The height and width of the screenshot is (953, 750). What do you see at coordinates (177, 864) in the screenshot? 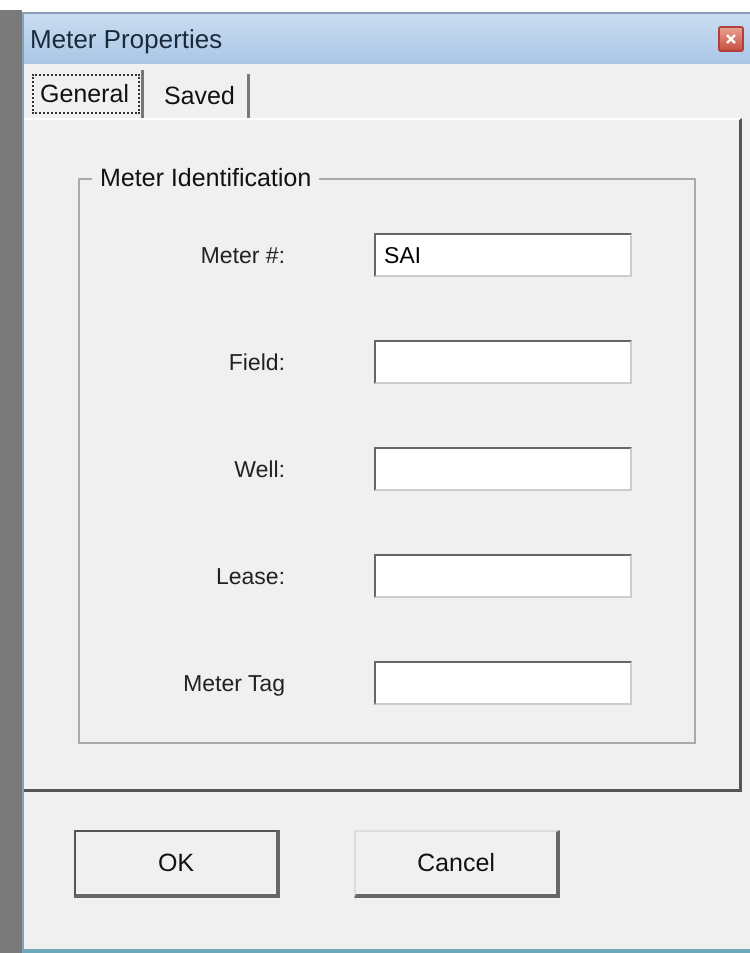
I see `dialog-button: OK` at bounding box center [177, 864].